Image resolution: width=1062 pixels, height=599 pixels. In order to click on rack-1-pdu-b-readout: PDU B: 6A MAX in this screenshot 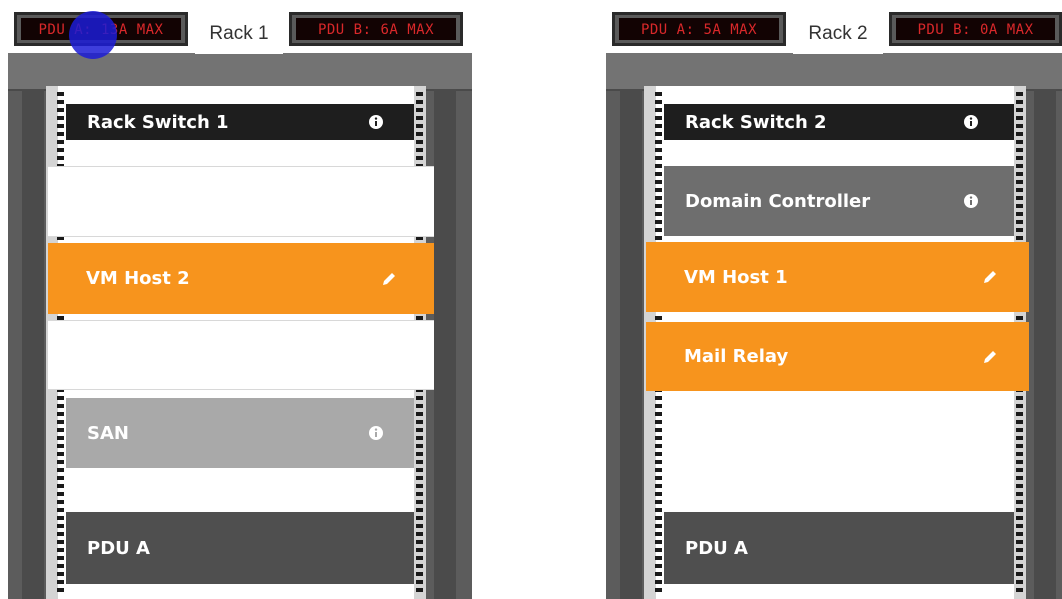, I will do `click(376, 29)`.